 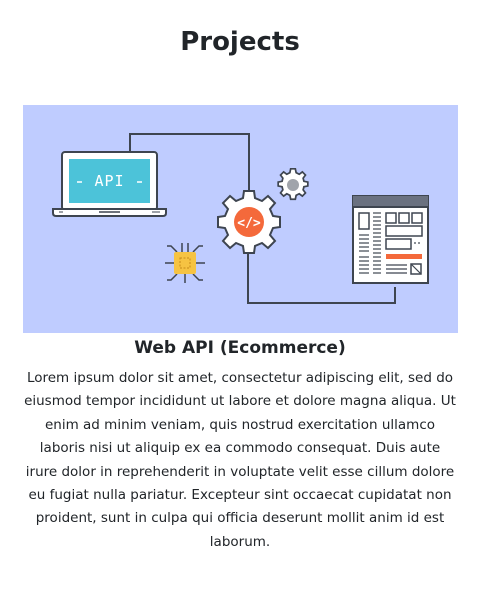 What do you see at coordinates (109, 181) in the screenshot?
I see `laptop-screen-text: API` at bounding box center [109, 181].